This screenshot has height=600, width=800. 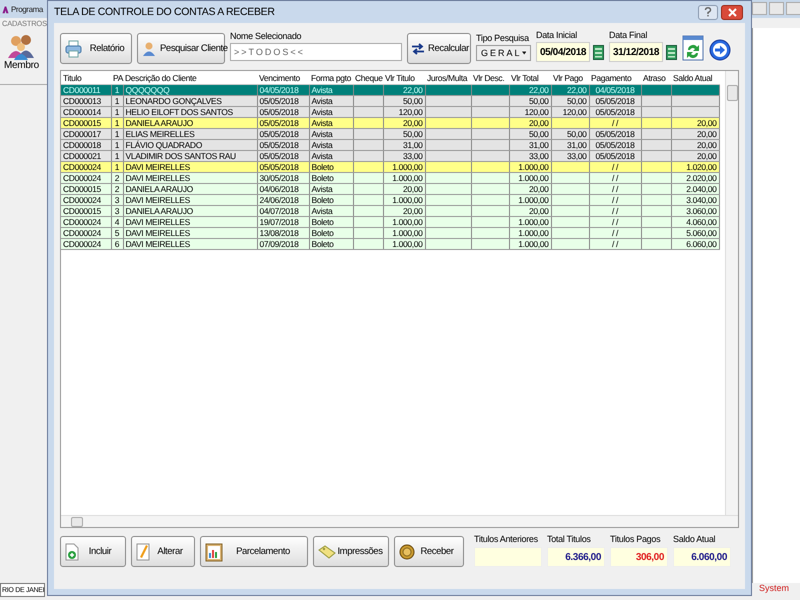 What do you see at coordinates (190, 145) in the screenshot?
I see `table-cell: FLÁVIO QUADRADO` at bounding box center [190, 145].